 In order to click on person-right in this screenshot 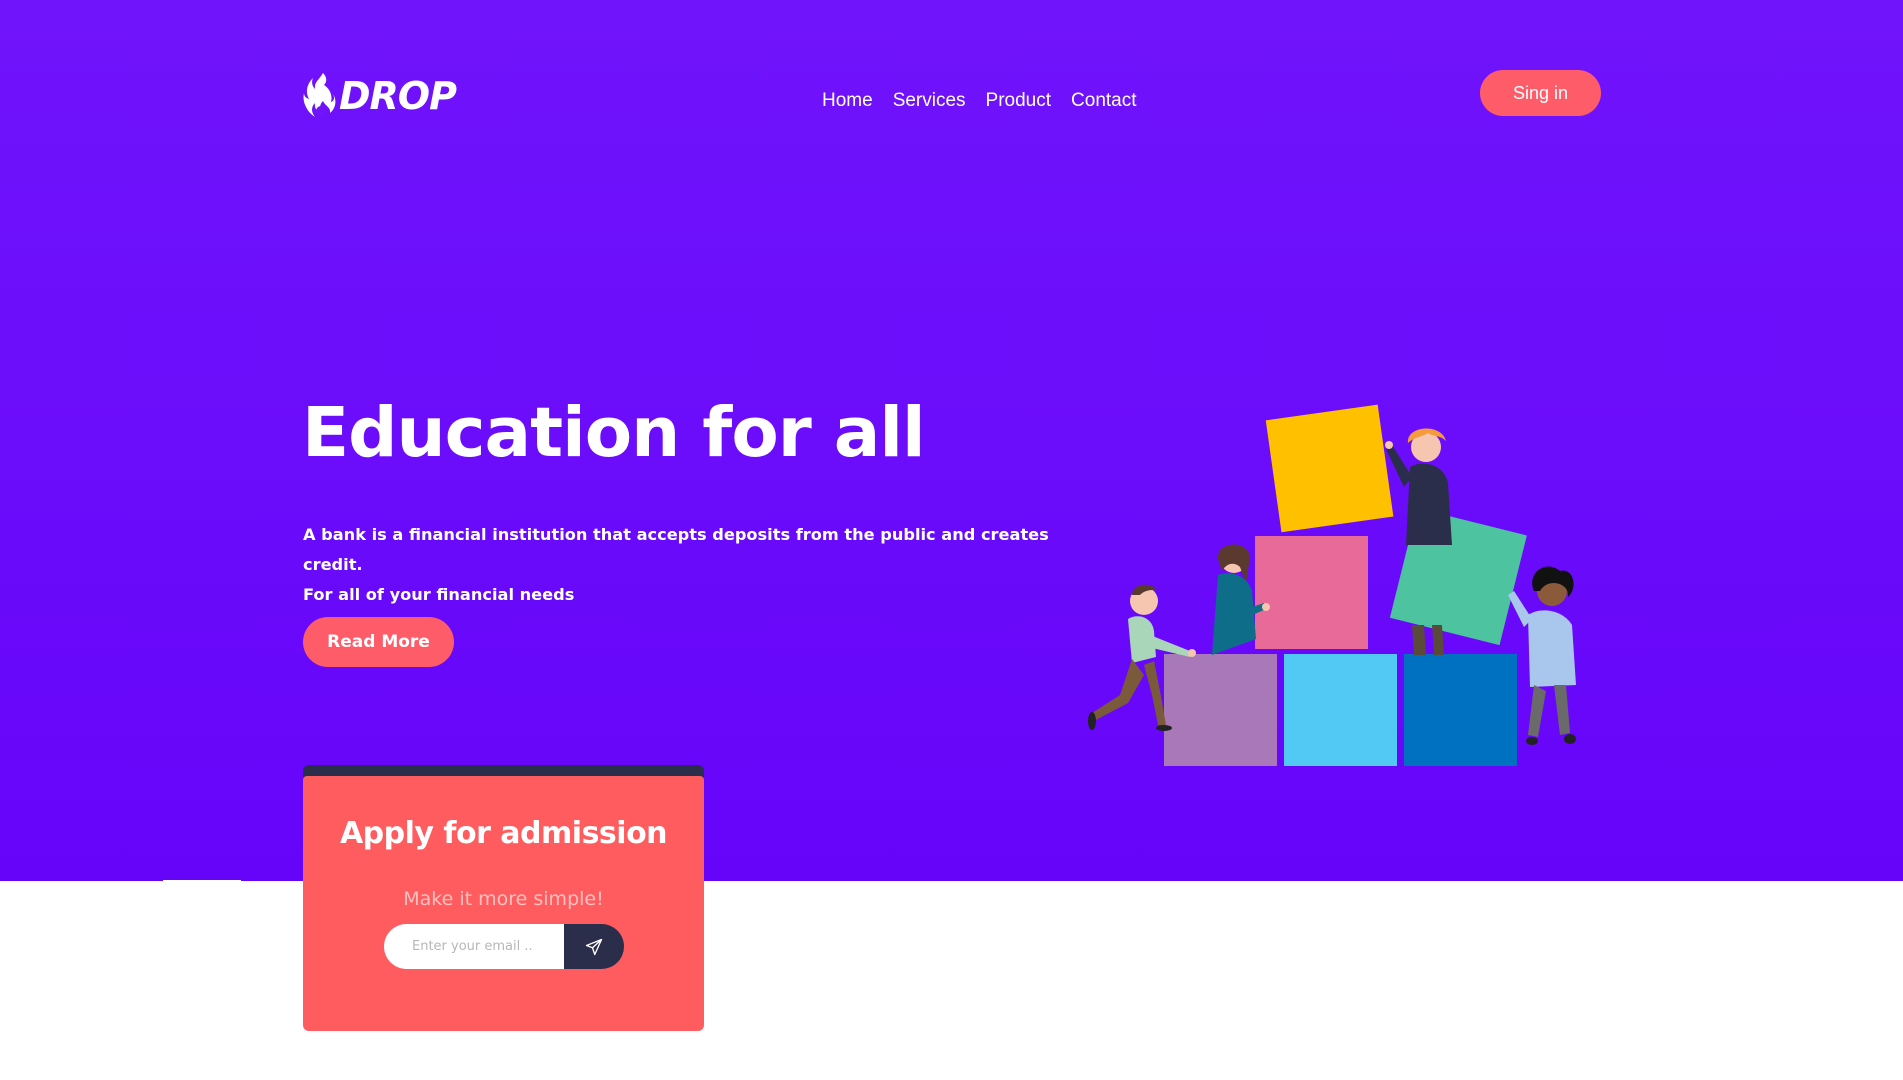, I will do `click(1542, 655)`.